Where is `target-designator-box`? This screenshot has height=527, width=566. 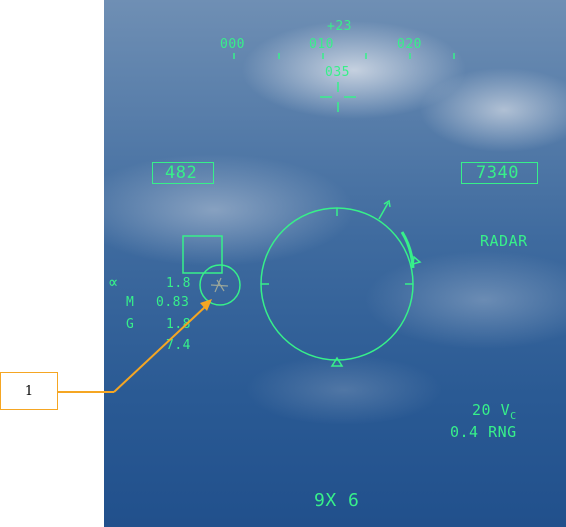 target-designator-box is located at coordinates (202, 254).